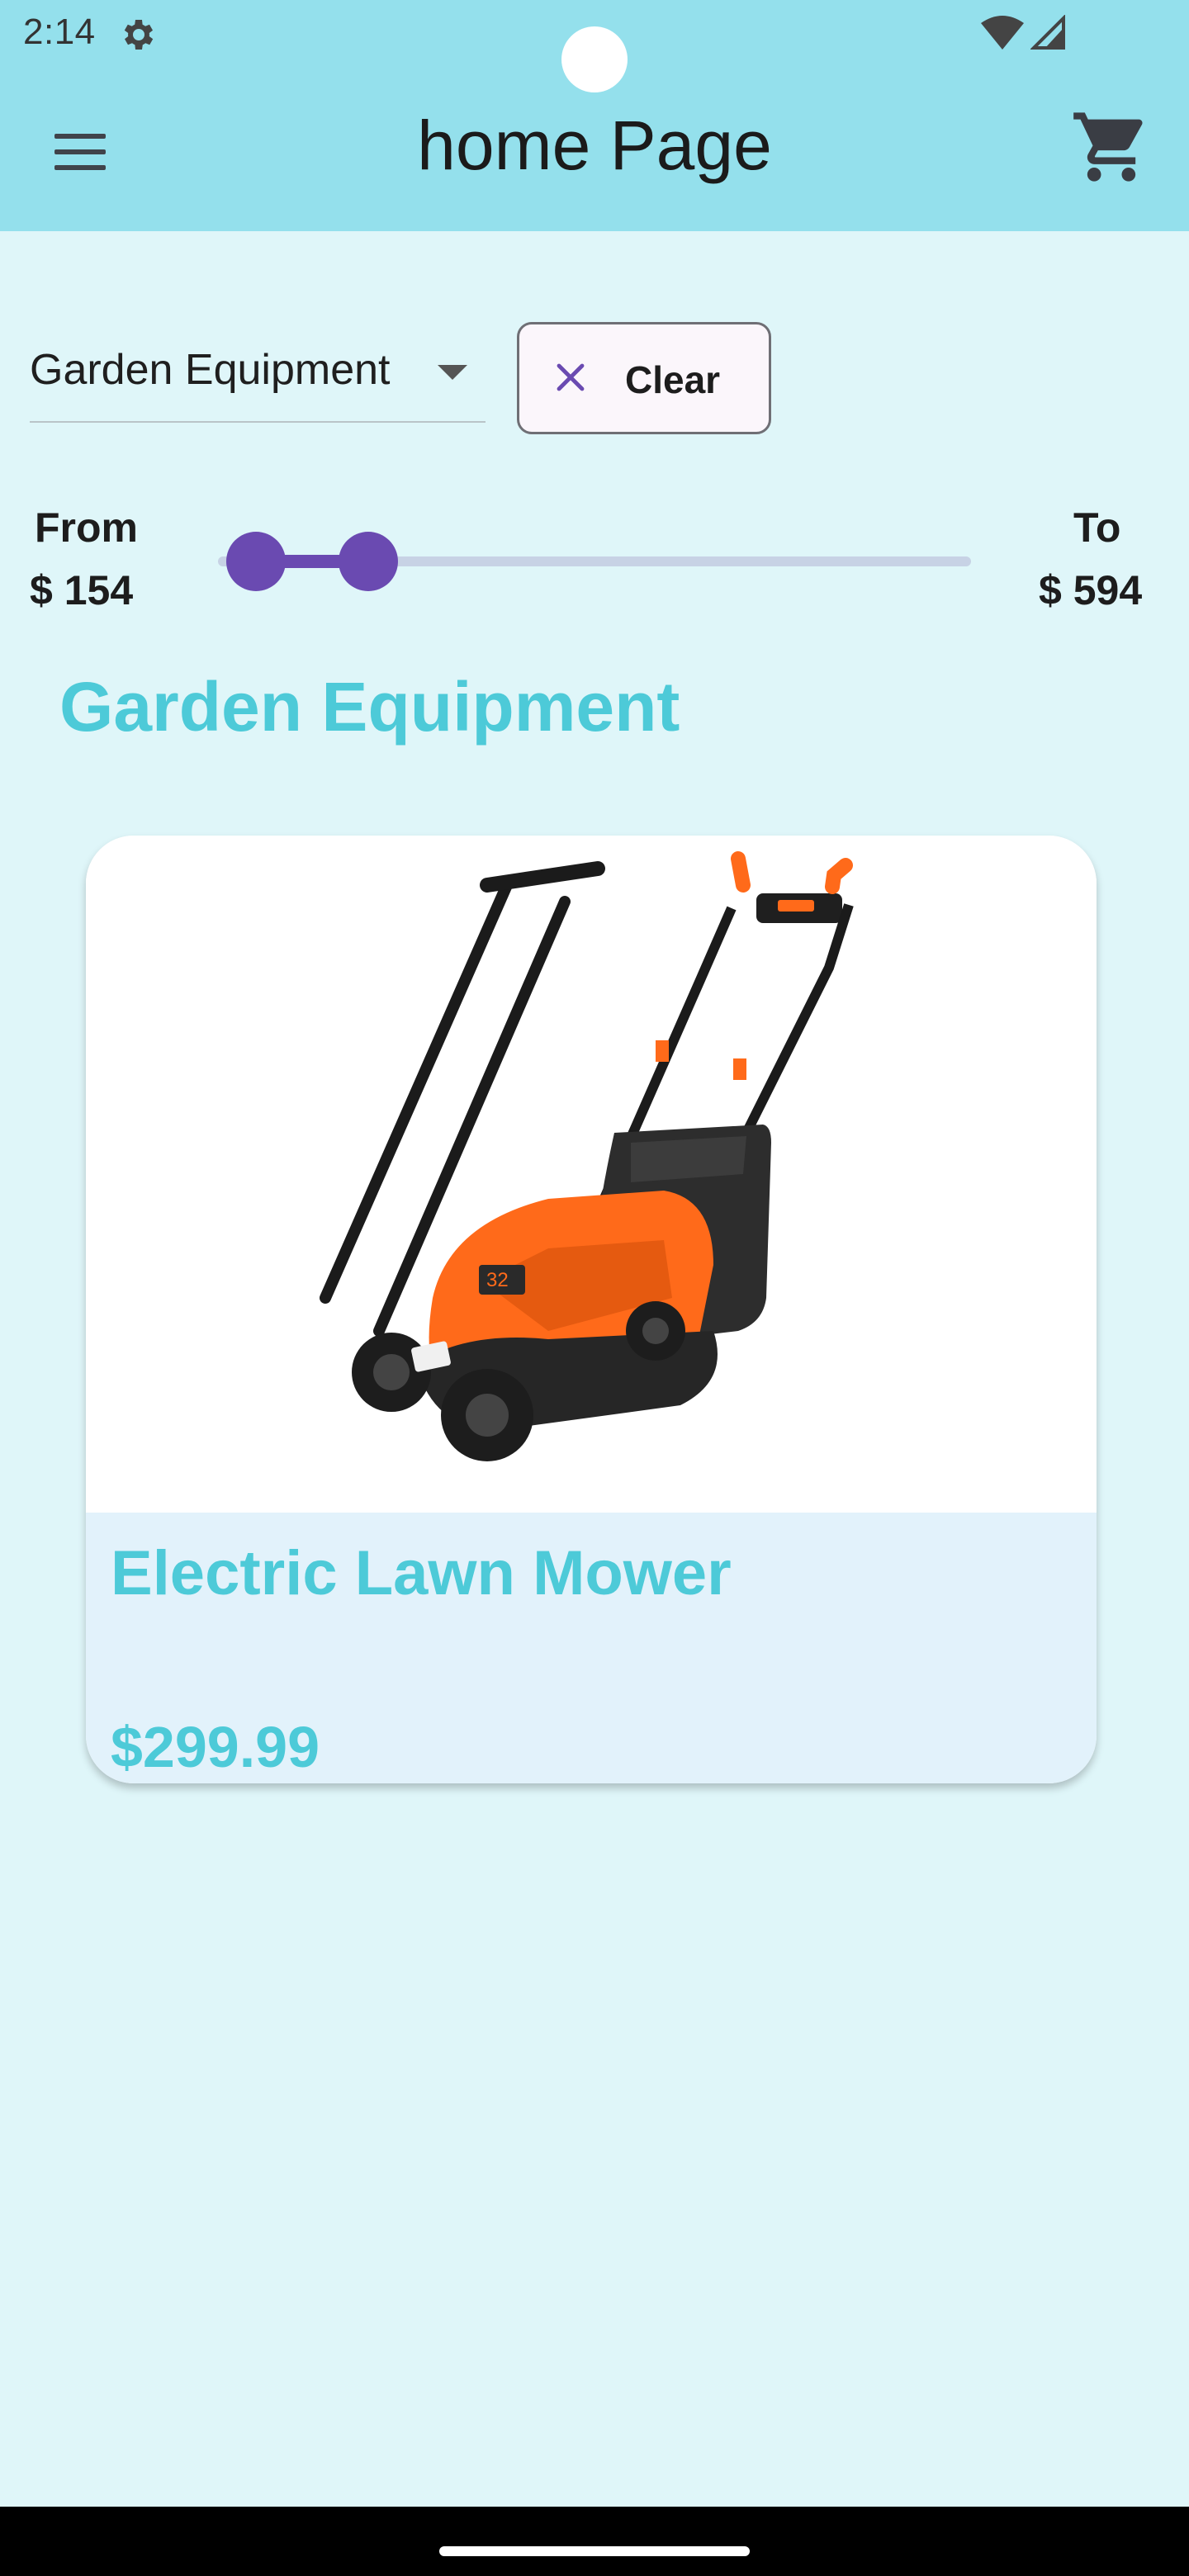  Describe the element at coordinates (369, 561) in the screenshot. I see `slider-thumb-max` at that location.